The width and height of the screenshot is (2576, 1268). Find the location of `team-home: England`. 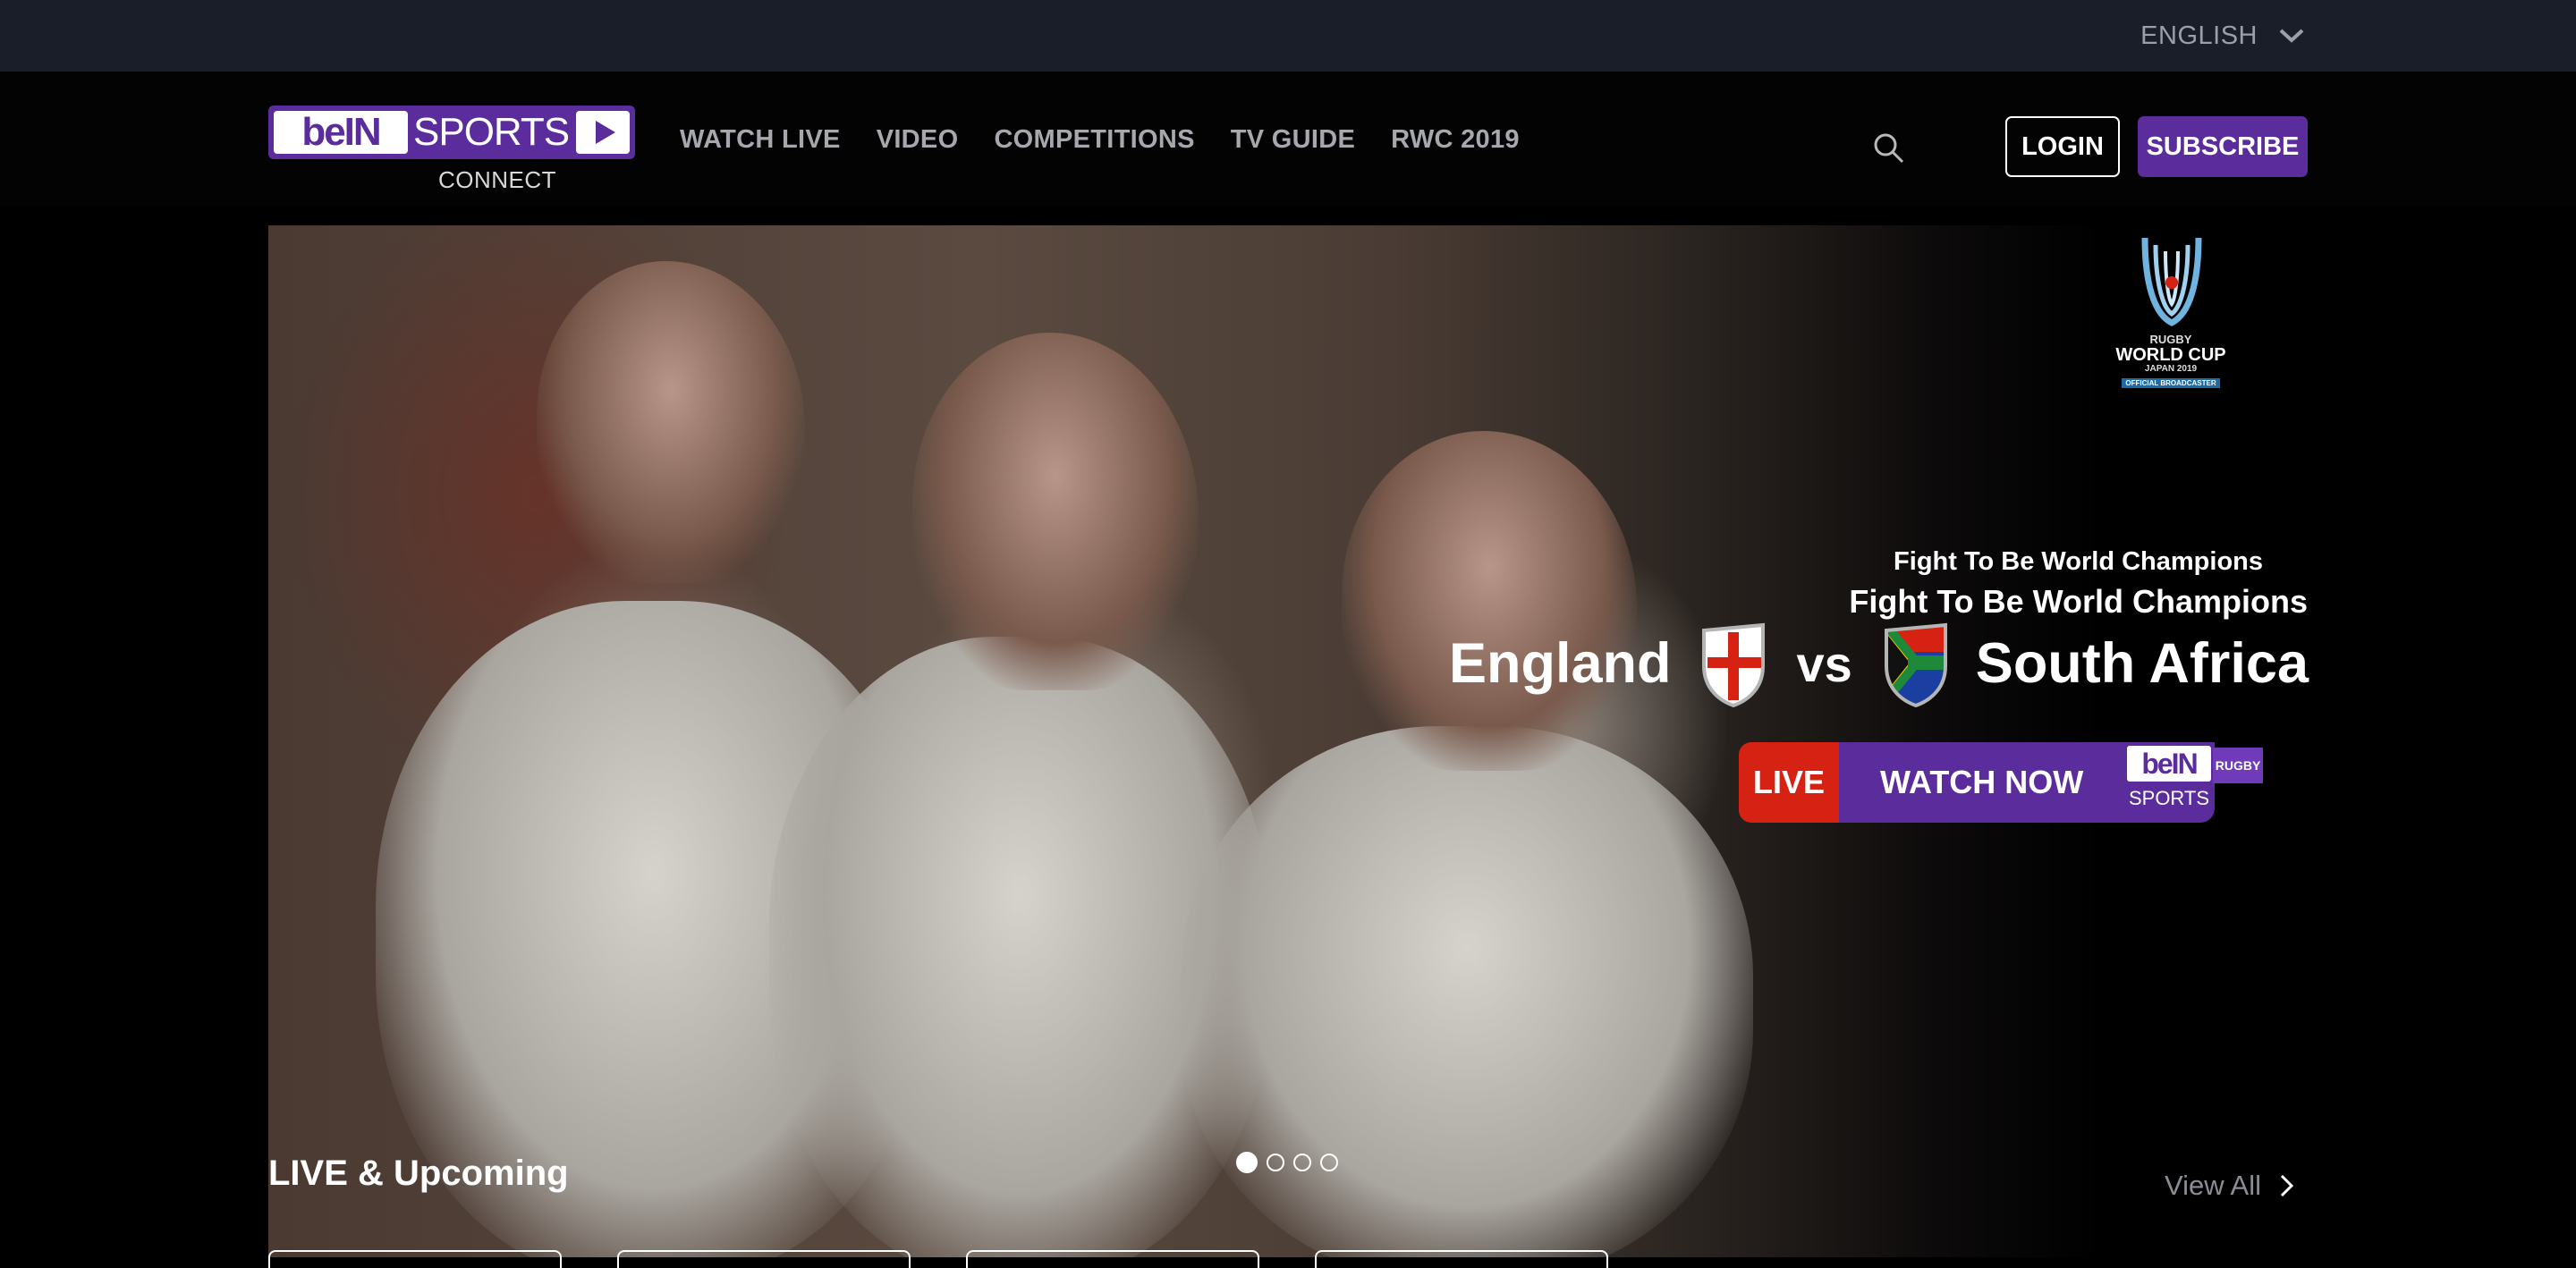

team-home: England is located at coordinates (1560, 663).